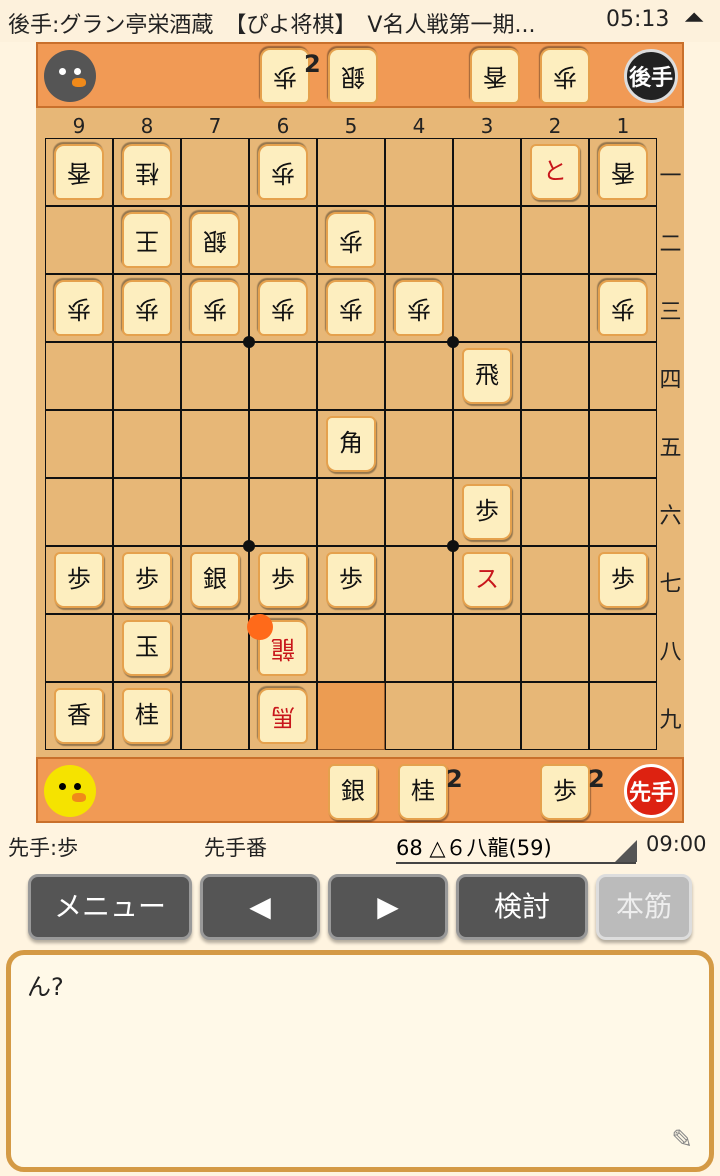 The height and width of the screenshot is (1176, 720). What do you see at coordinates (670, 176) in the screenshot?
I see `row-label: 一` at bounding box center [670, 176].